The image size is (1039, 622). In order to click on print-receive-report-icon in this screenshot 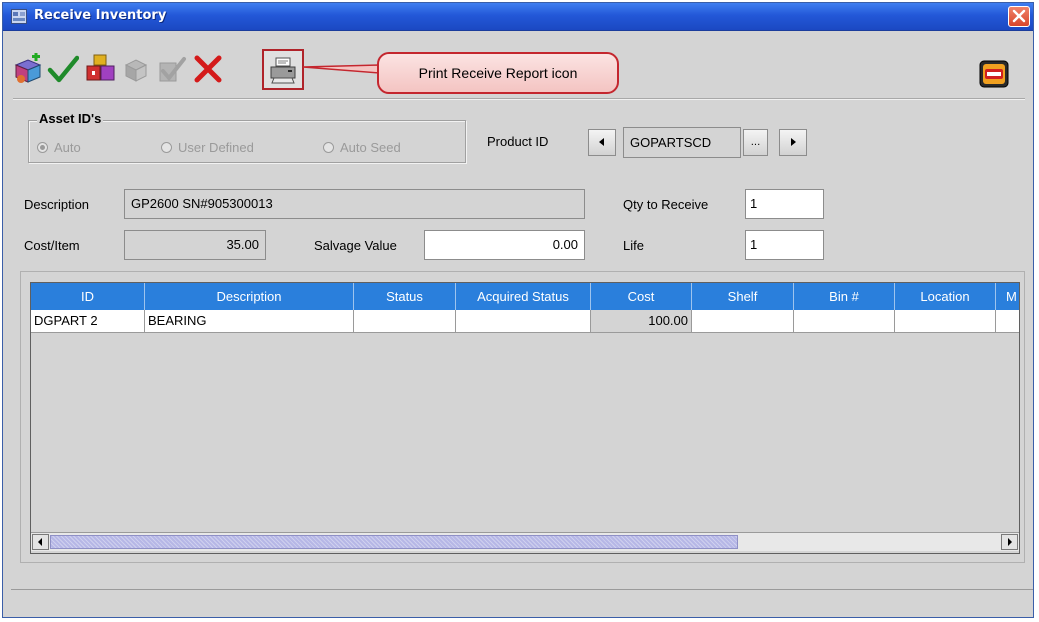, I will do `click(283, 70)`.